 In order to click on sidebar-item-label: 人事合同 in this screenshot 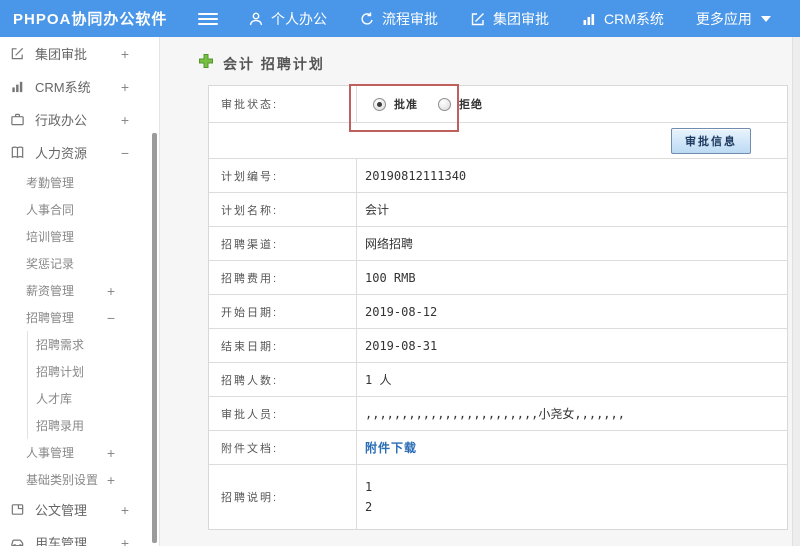, I will do `click(50, 210)`.